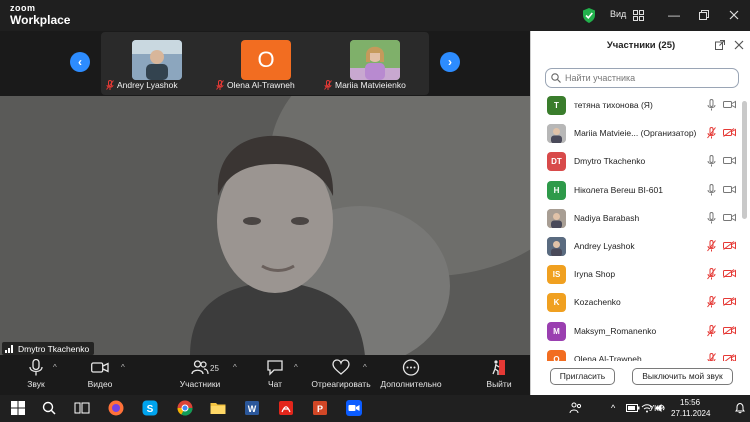 The width and height of the screenshot is (750, 422). What do you see at coordinates (576, 408) in the screenshot?
I see `people-tray-icon` at bounding box center [576, 408].